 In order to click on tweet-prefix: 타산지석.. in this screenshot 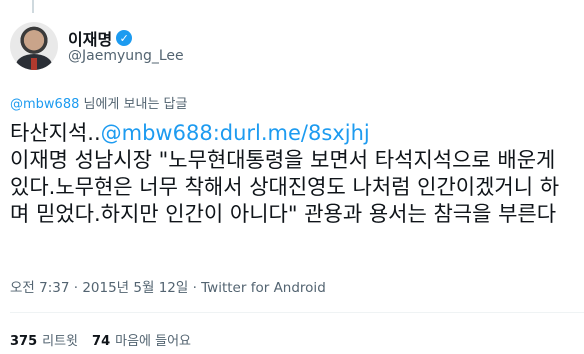, I will do `click(55, 133)`.